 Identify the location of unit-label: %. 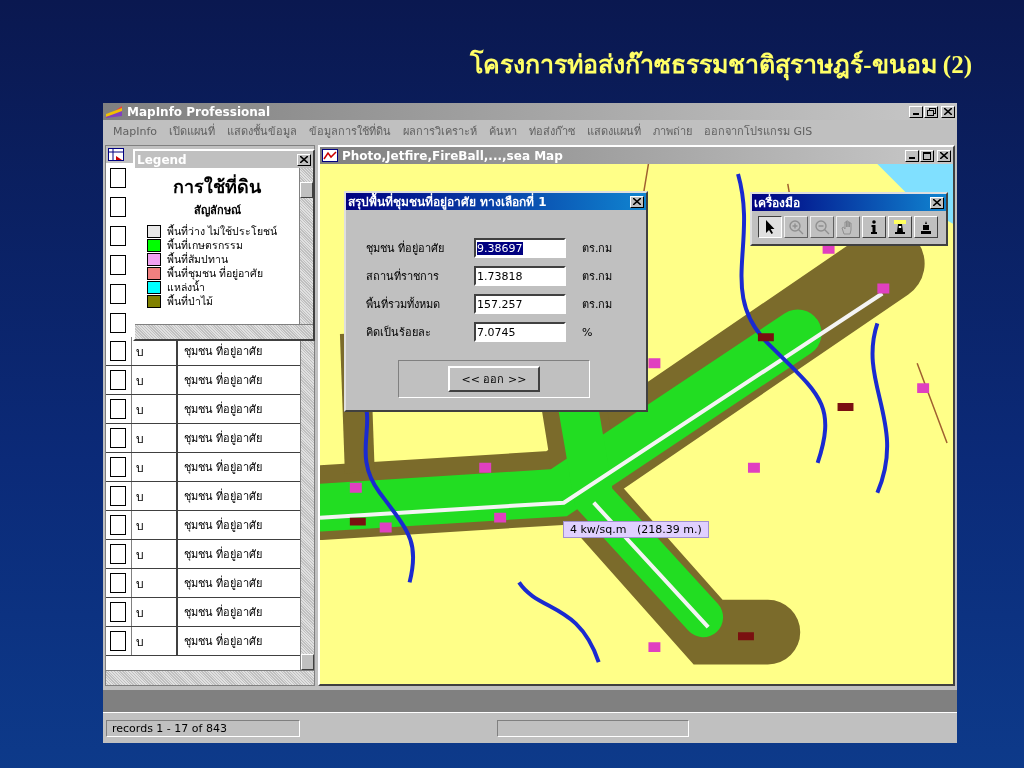
(587, 332).